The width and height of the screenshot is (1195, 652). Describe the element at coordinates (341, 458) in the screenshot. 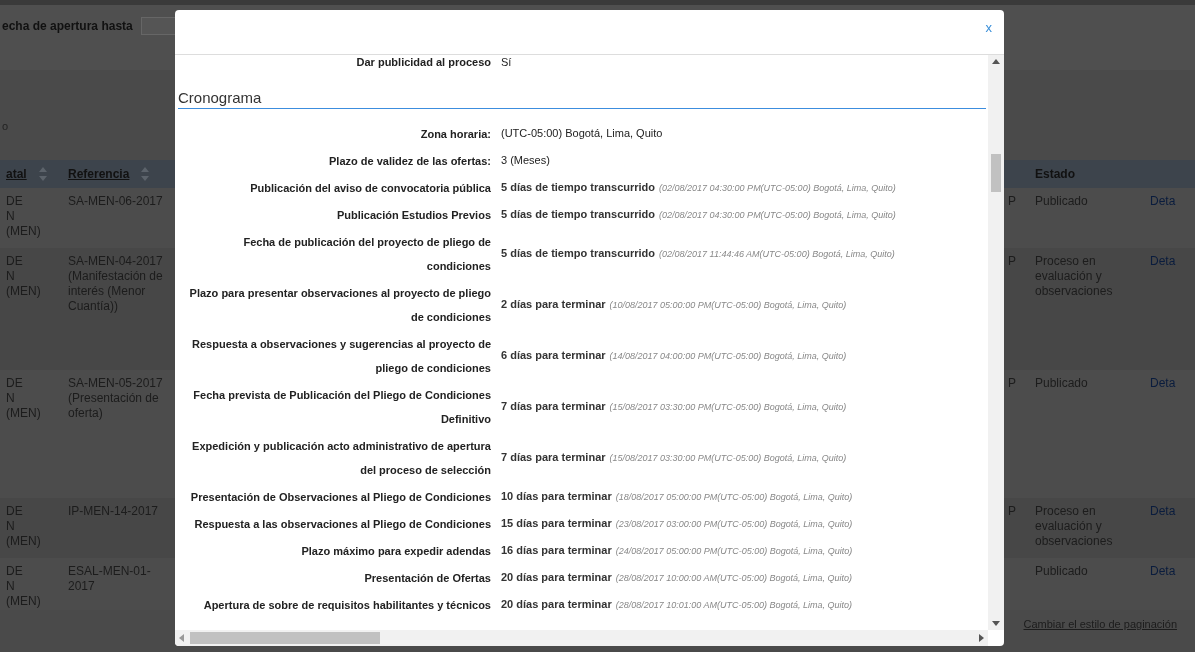

I see `field-label: Expedición y publicación acto administrativo de apertura del proceso de selección` at that location.